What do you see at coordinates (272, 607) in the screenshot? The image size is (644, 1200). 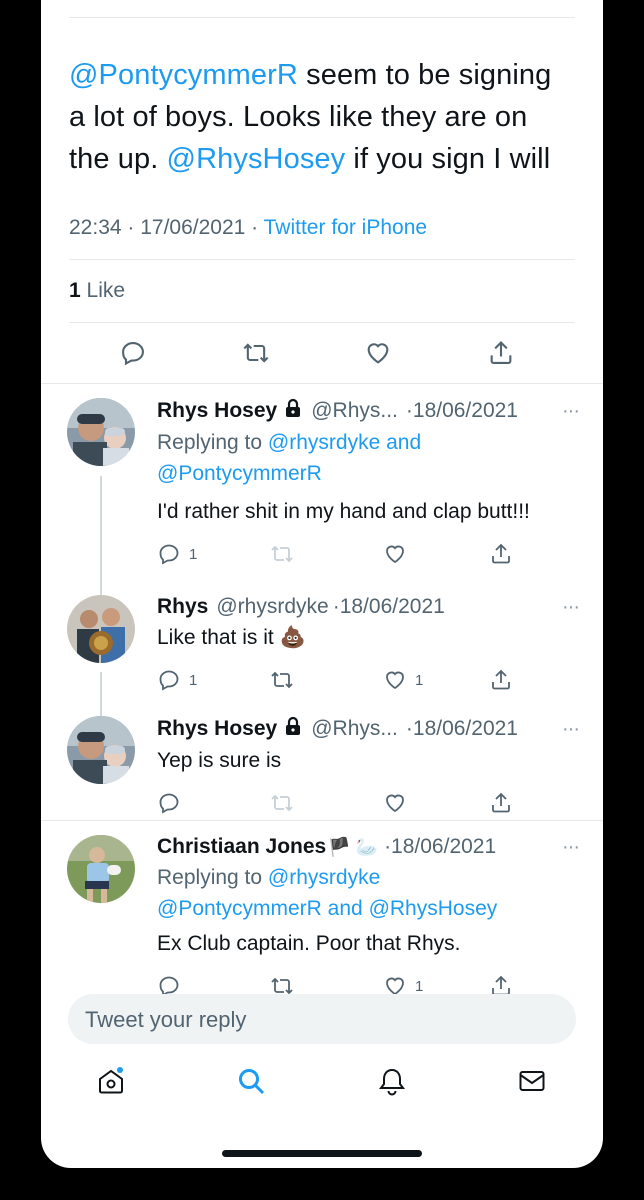 I see `user-handle: @rhysrdyke` at bounding box center [272, 607].